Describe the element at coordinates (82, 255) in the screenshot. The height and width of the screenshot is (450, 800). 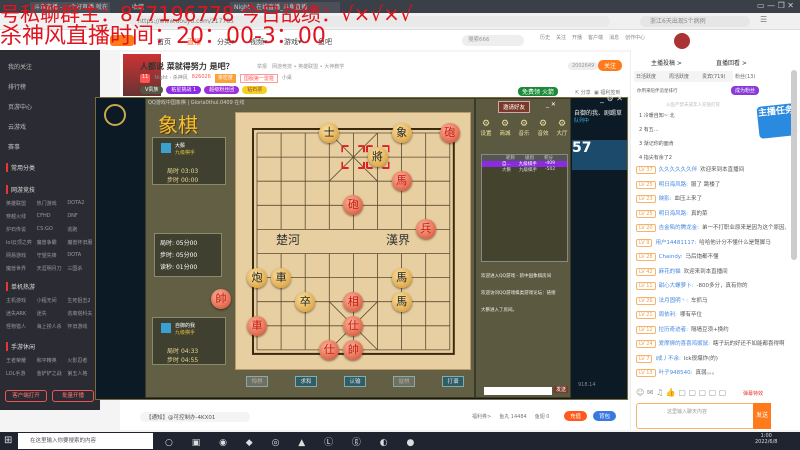
I see `category-link: DOTA` at that location.